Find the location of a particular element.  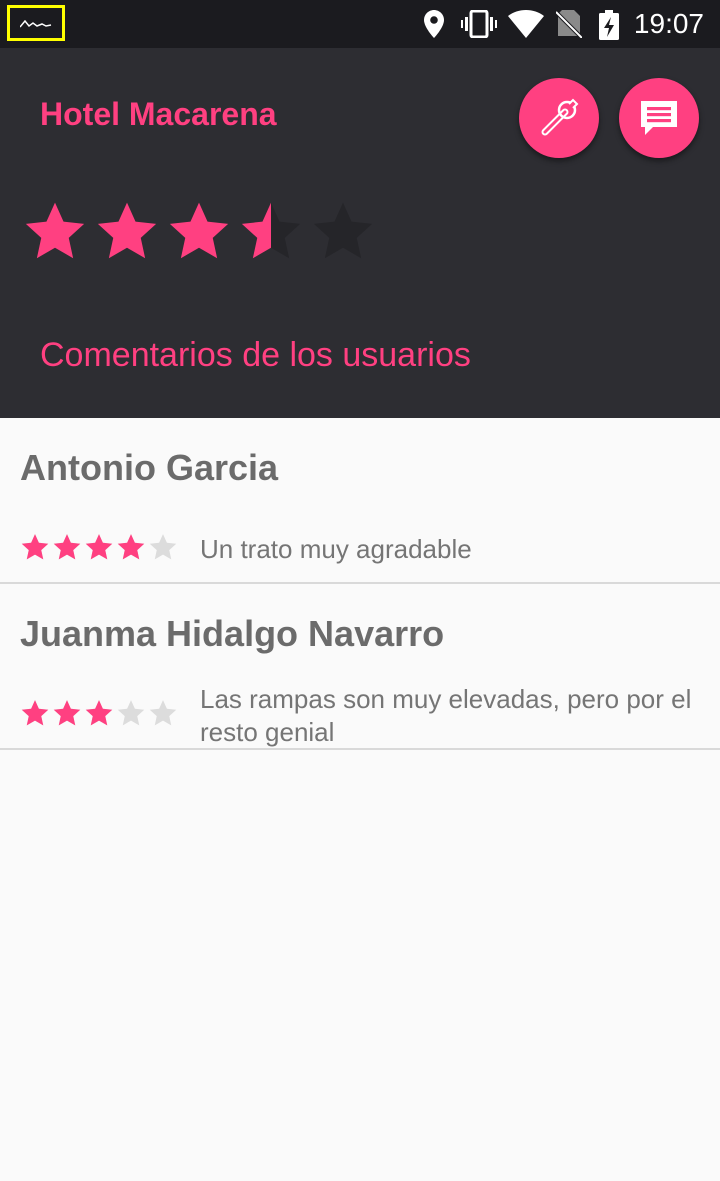

battery-charging-icon is located at coordinates (609, 25).